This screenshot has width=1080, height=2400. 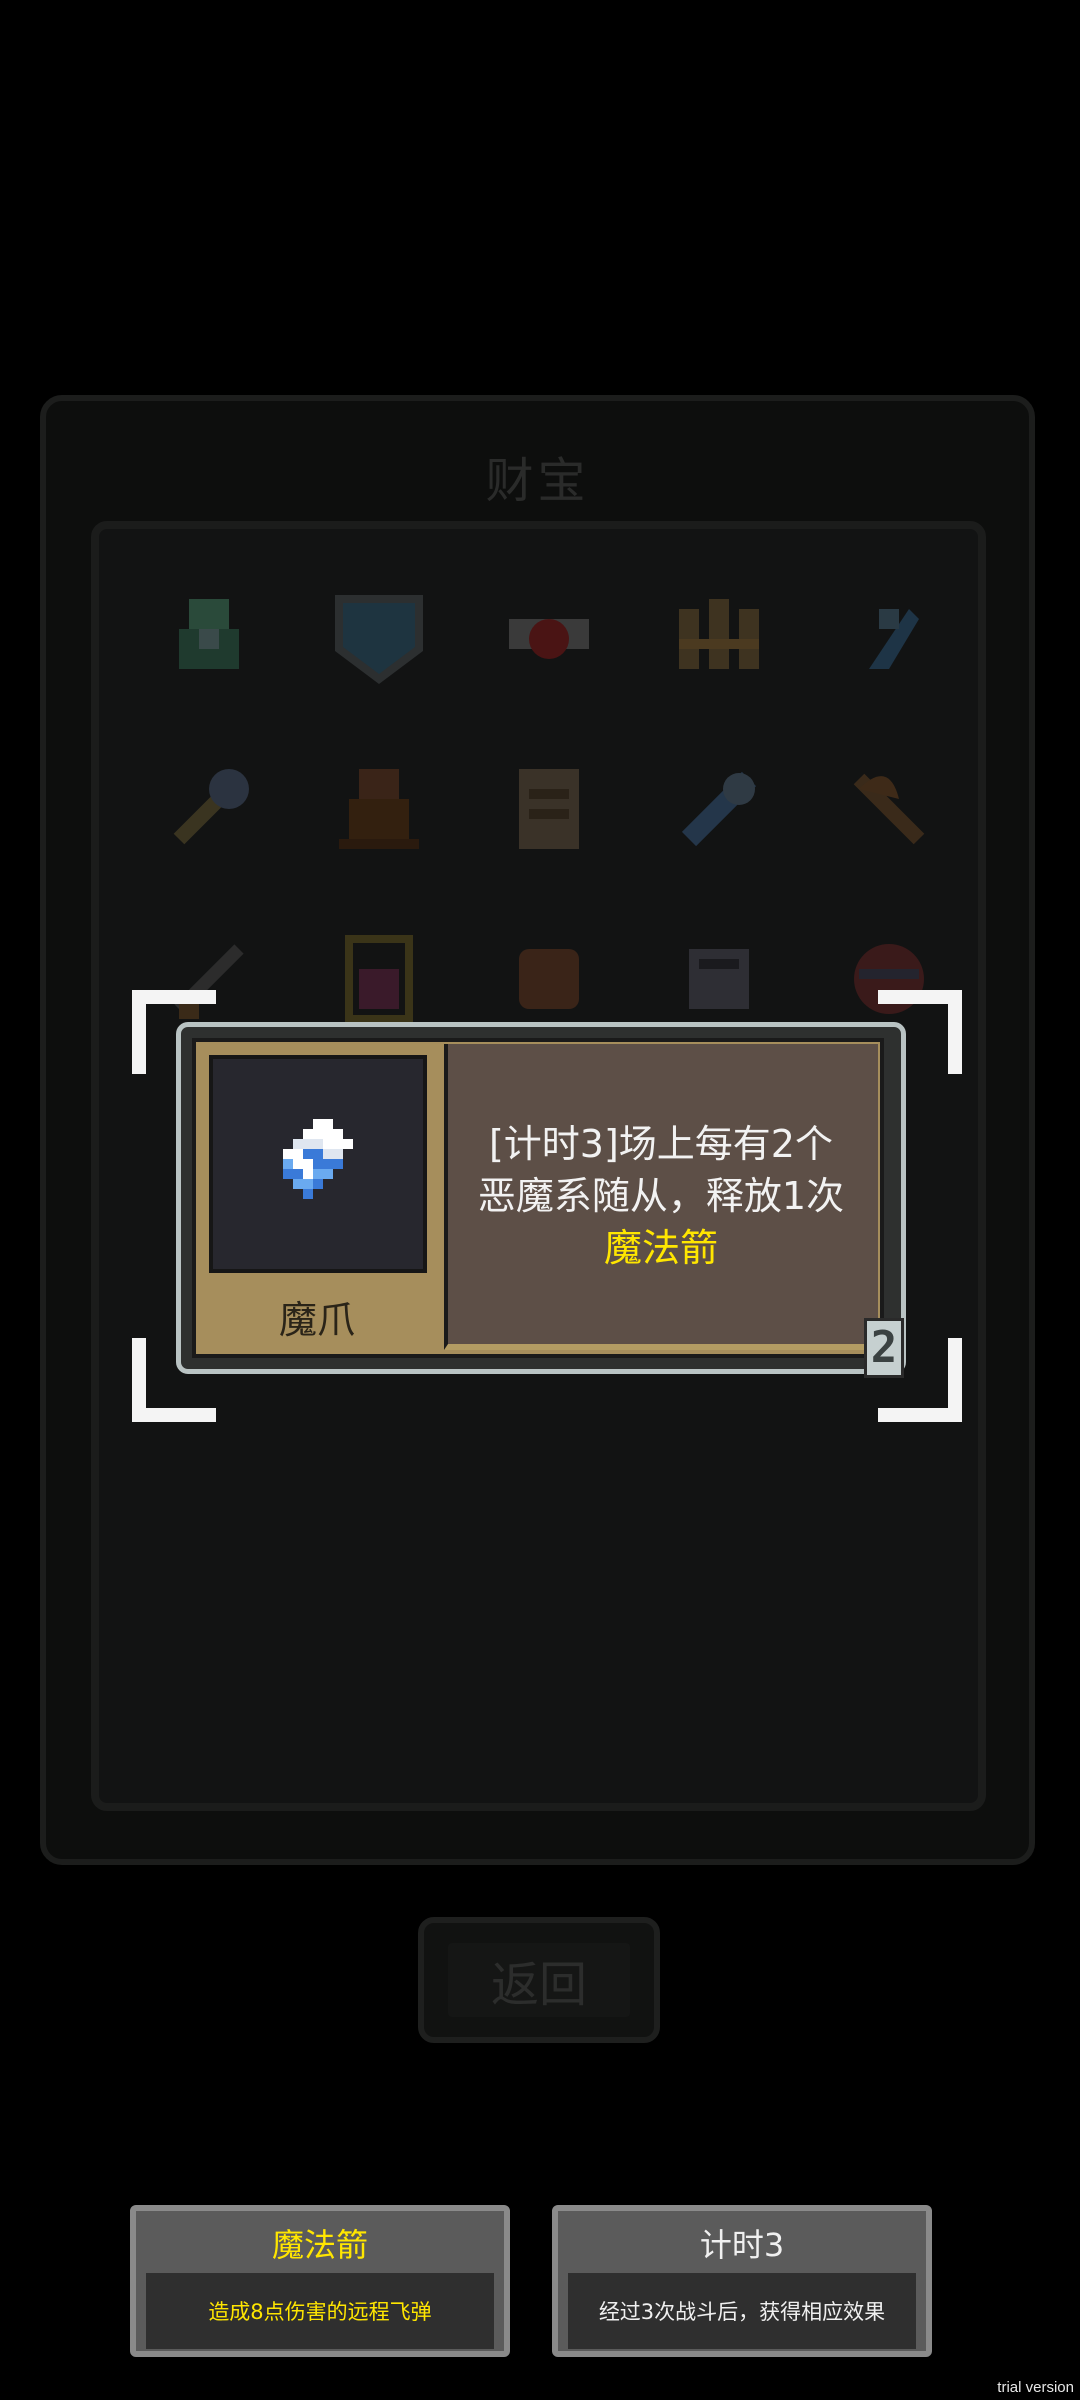 I want to click on keyword-tooltip-magic-arrow: 魔法箭 造成8点伤害的远程飞弹, so click(x=320, y=2281).